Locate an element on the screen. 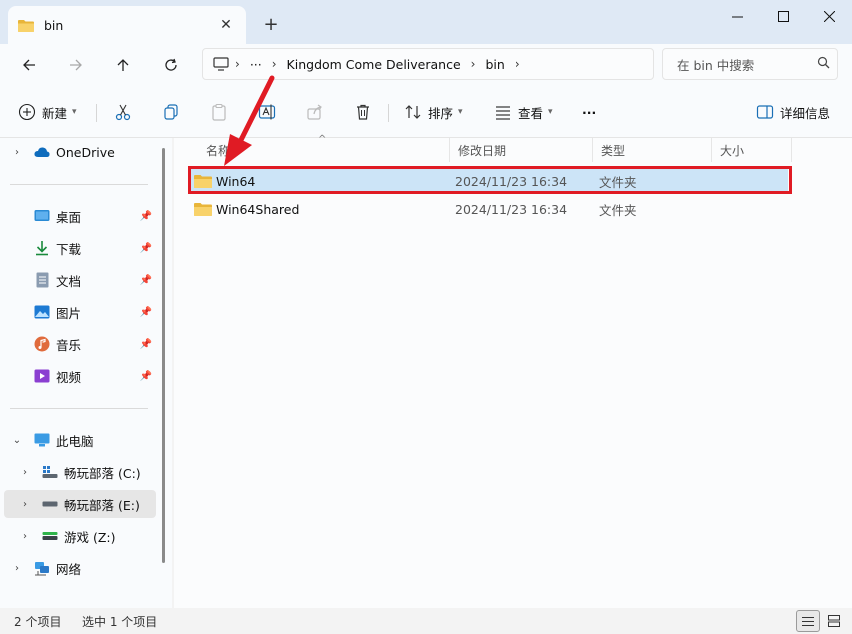 This screenshot has height=634, width=852. arrow-right-icon is located at coordinates (76, 65).